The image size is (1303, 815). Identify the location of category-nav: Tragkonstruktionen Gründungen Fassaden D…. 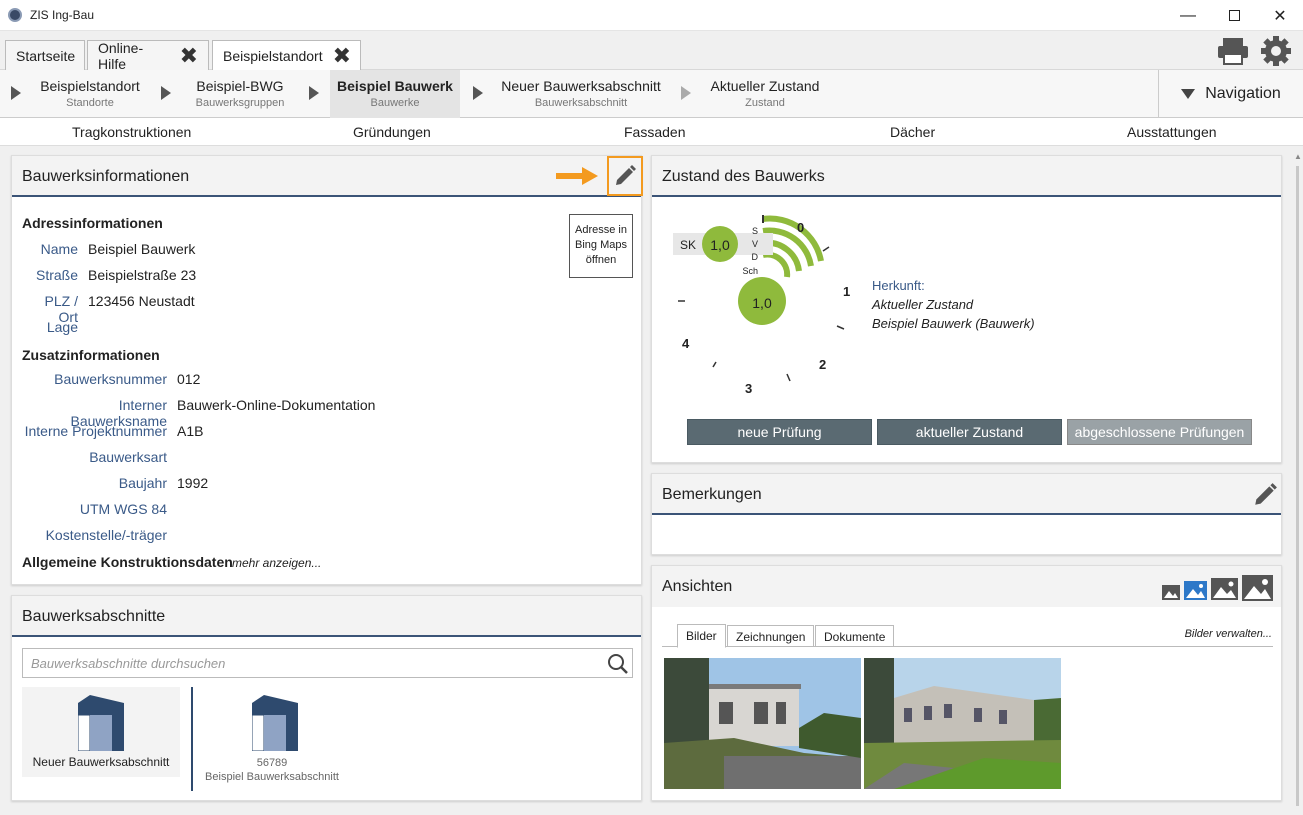
(651, 132).